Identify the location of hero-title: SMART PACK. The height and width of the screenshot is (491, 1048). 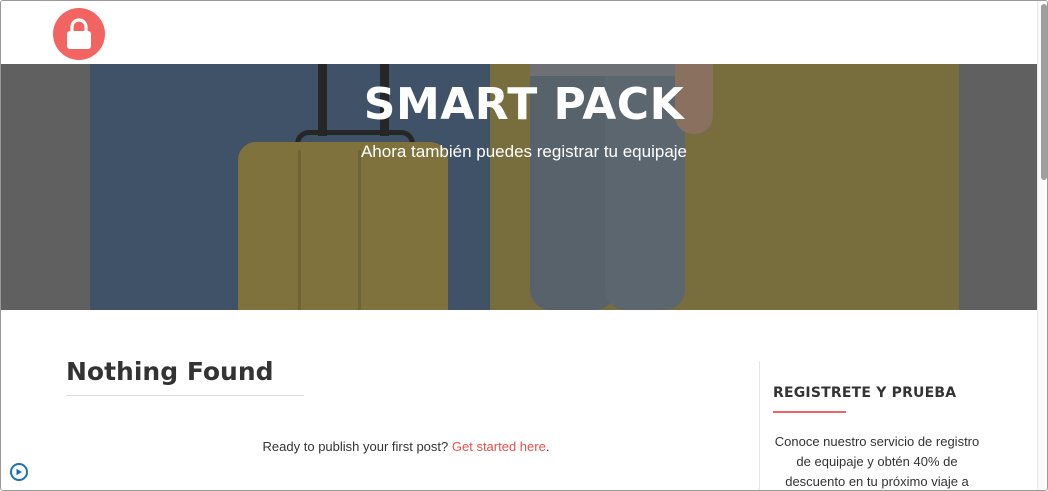
(524, 104).